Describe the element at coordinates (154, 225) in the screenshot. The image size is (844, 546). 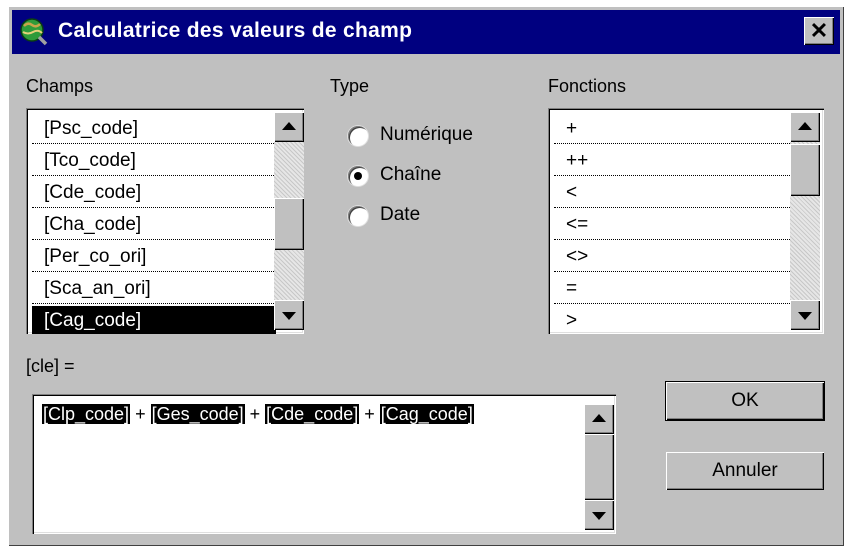
I see `field-item: [Cha_code]` at that location.